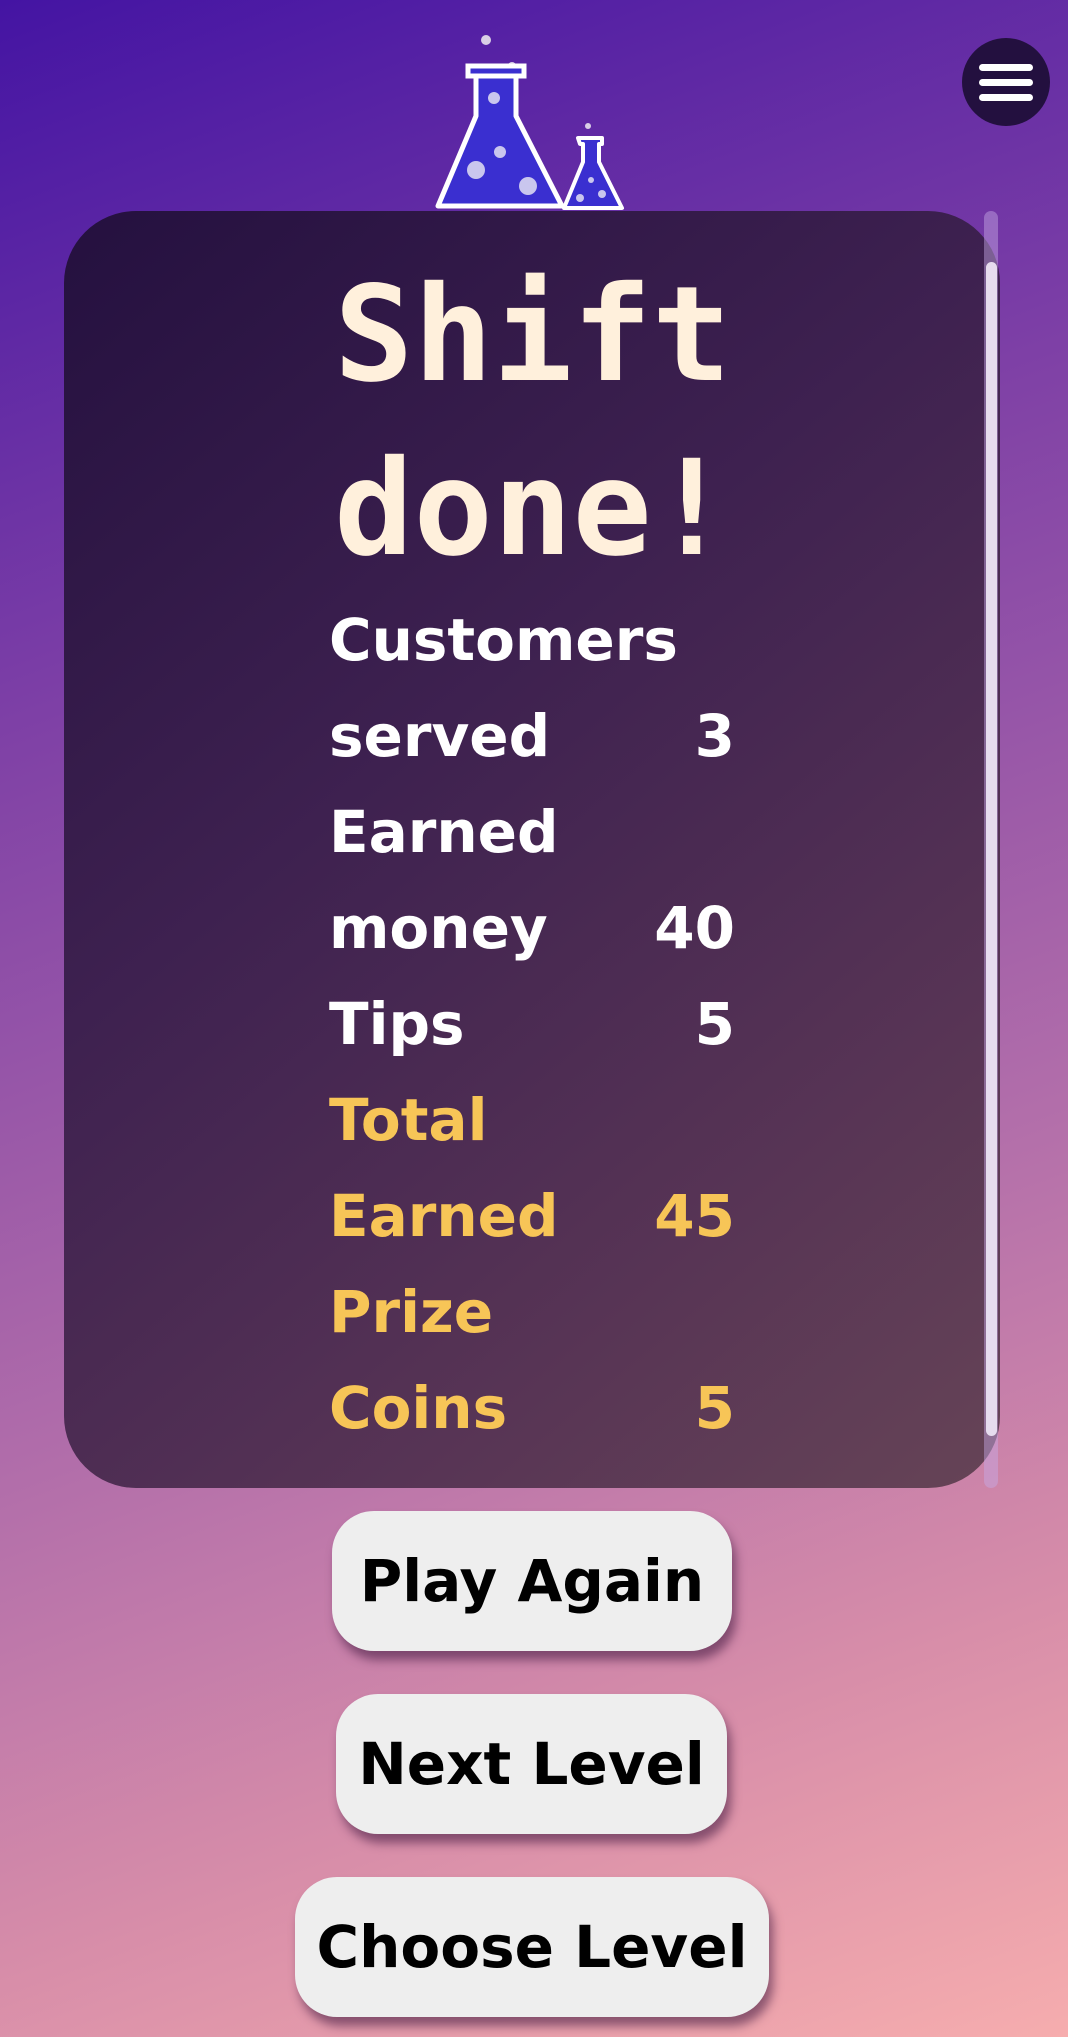  I want to click on stat-total-earned: Total Earned 45, so click(532, 1168).